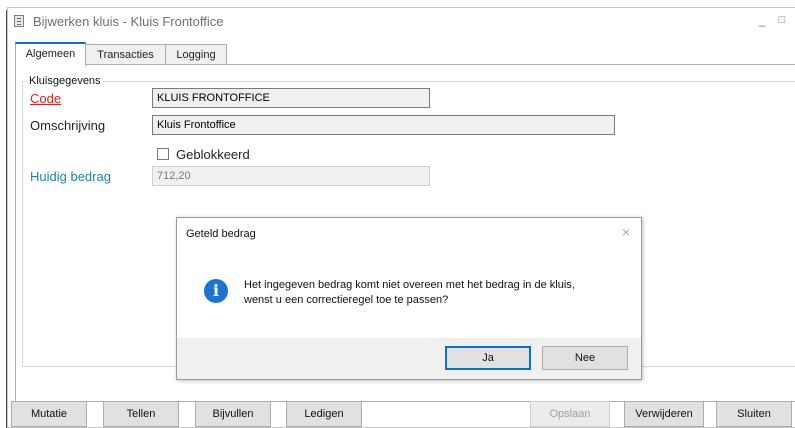  I want to click on omschrijving-field: Kluis Frontoffice, so click(383, 125).